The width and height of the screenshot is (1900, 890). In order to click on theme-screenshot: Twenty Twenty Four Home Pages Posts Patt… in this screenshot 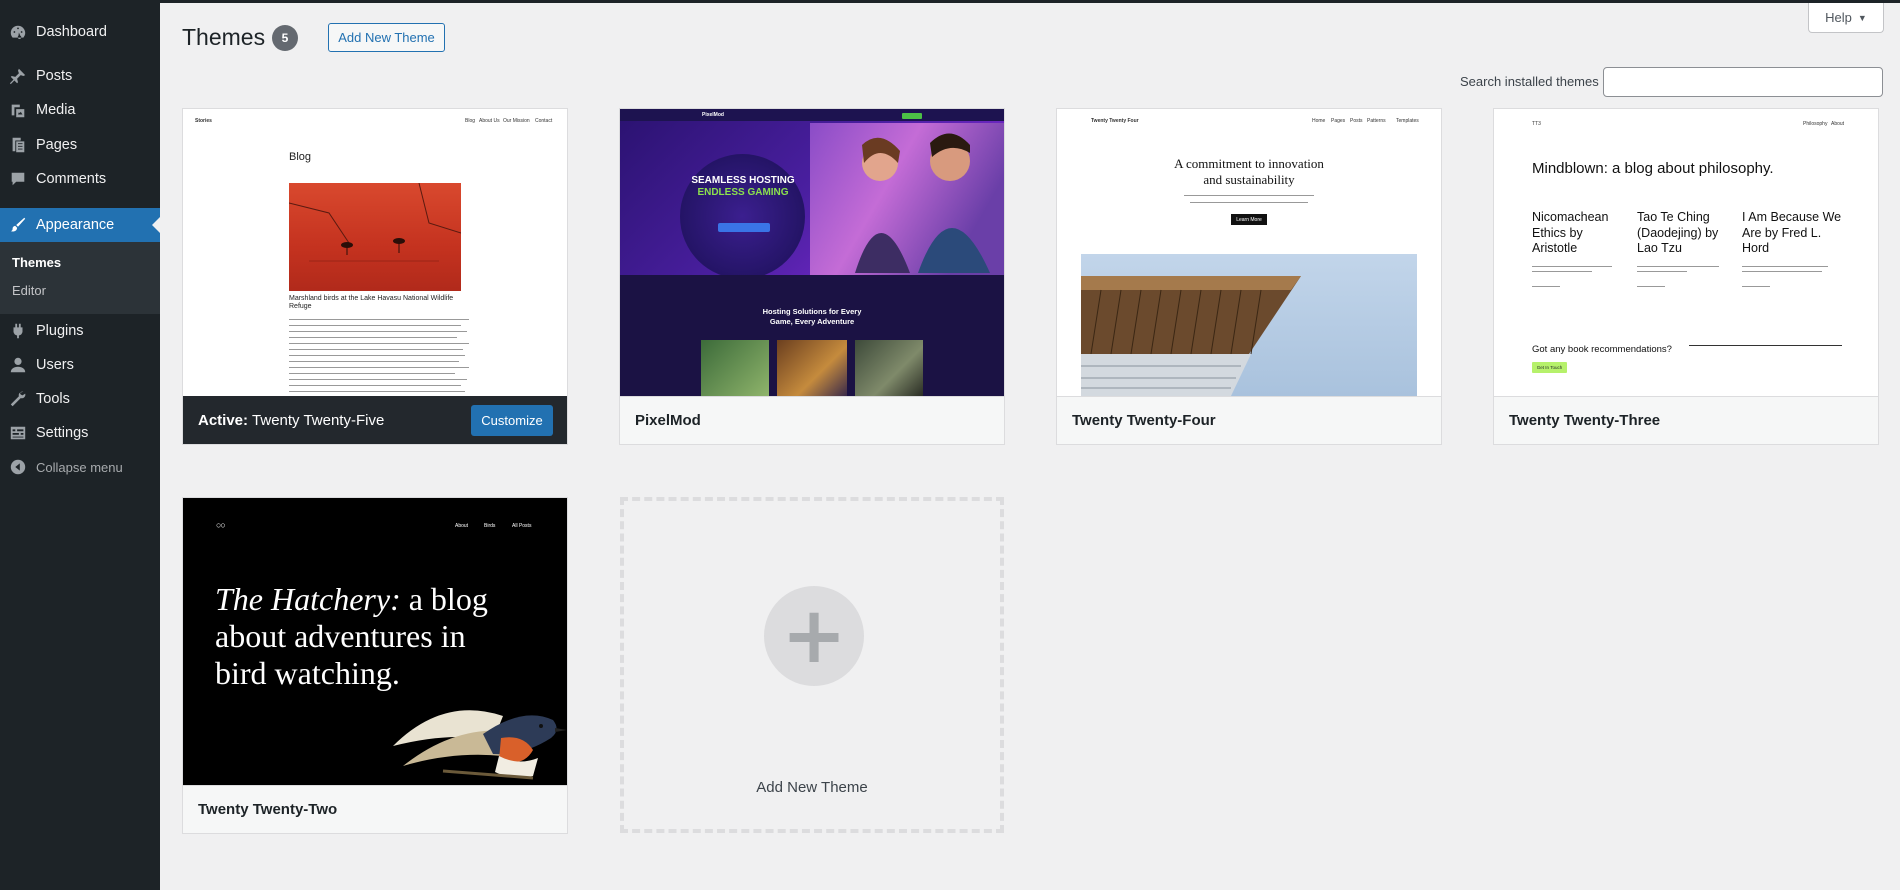, I will do `click(1249, 252)`.